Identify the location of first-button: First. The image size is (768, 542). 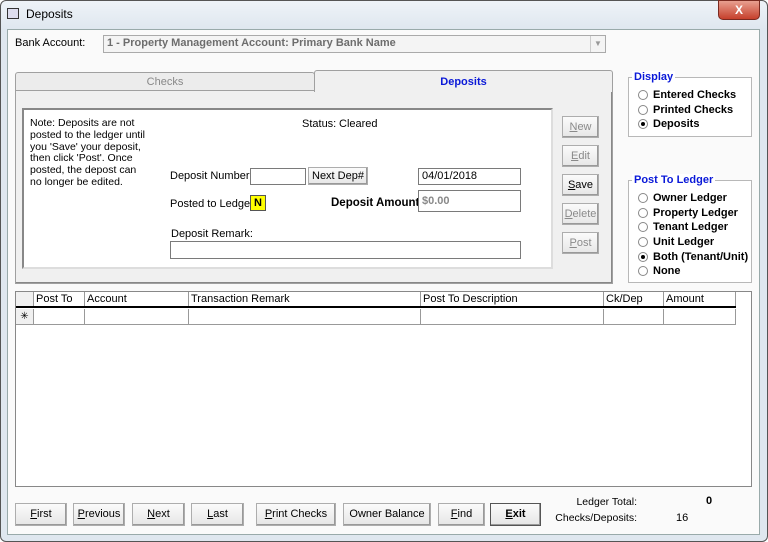
(41, 514).